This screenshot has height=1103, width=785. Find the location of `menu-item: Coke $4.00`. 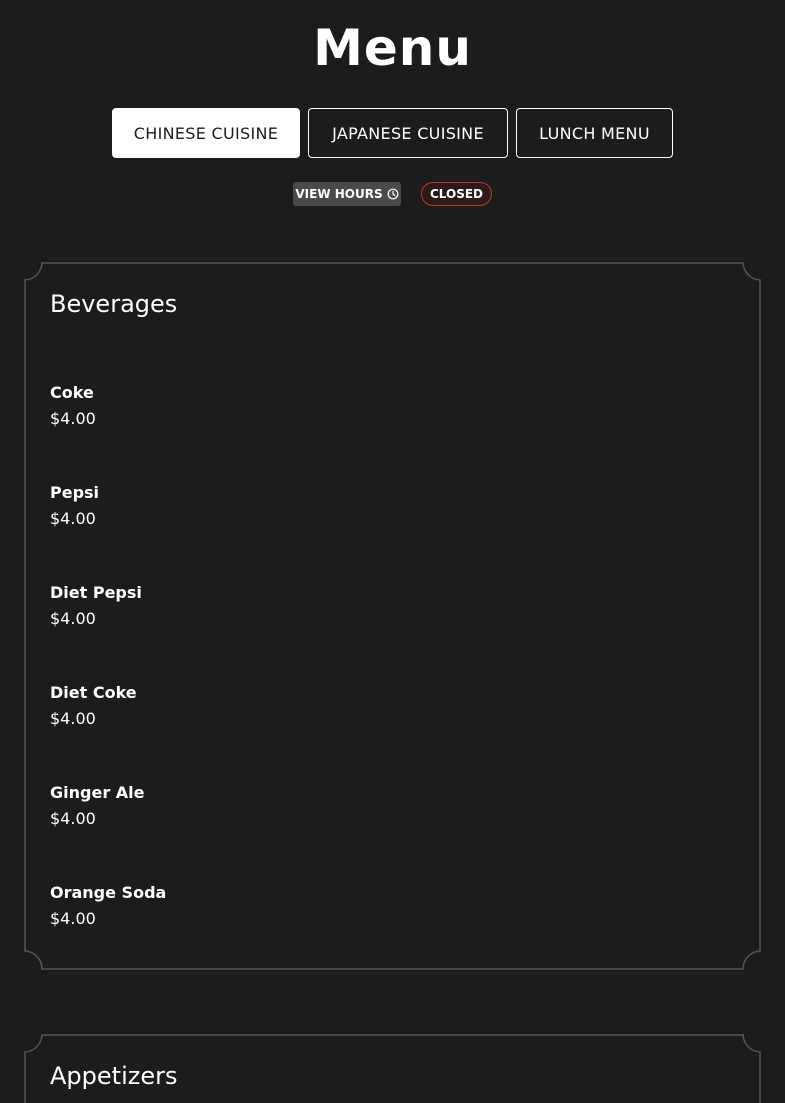

menu-item: Coke $4.00 is located at coordinates (73, 406).